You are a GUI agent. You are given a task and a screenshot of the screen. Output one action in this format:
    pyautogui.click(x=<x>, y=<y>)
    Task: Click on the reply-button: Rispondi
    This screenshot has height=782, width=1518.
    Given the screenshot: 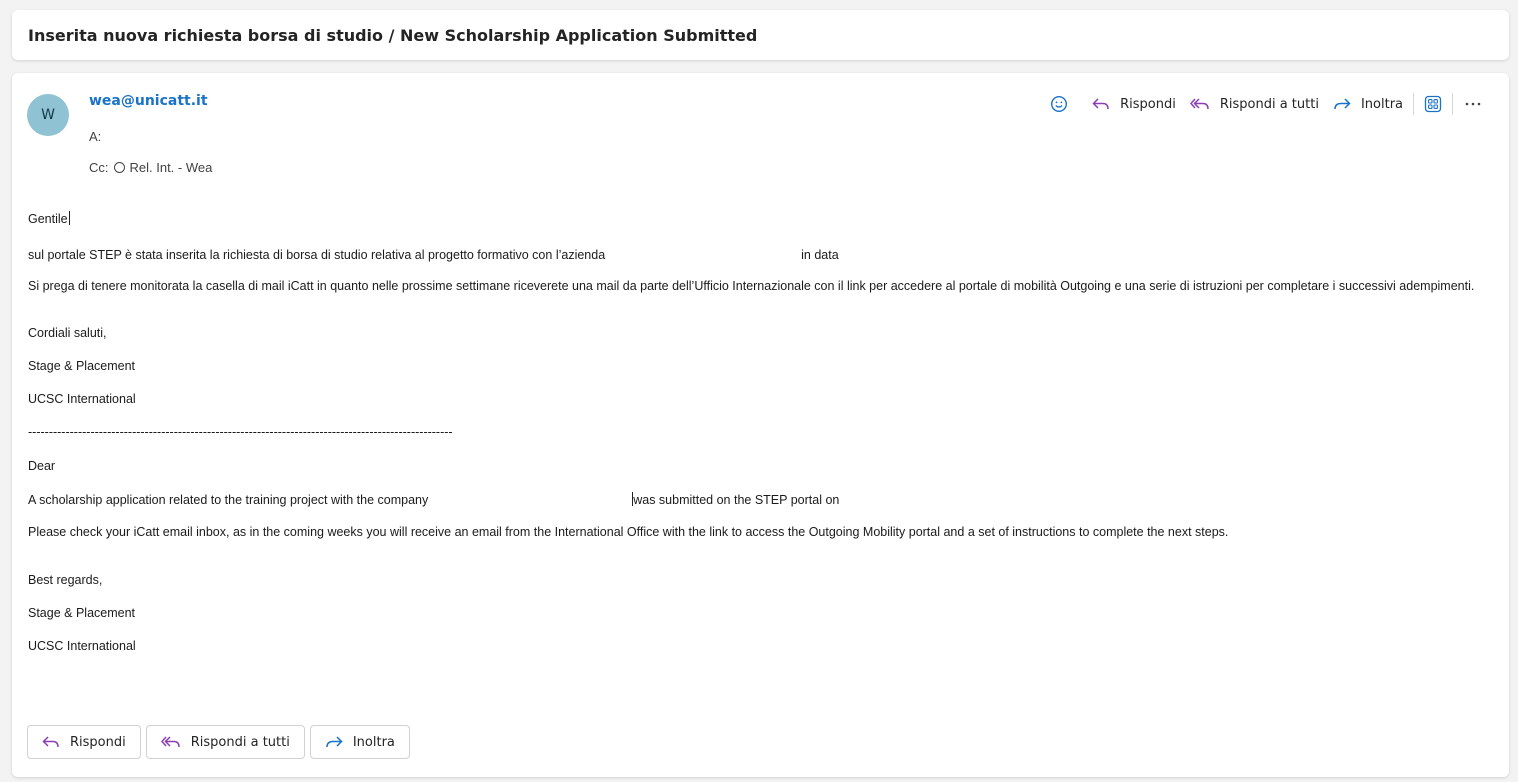 What is the action you would take?
    pyautogui.click(x=1134, y=104)
    